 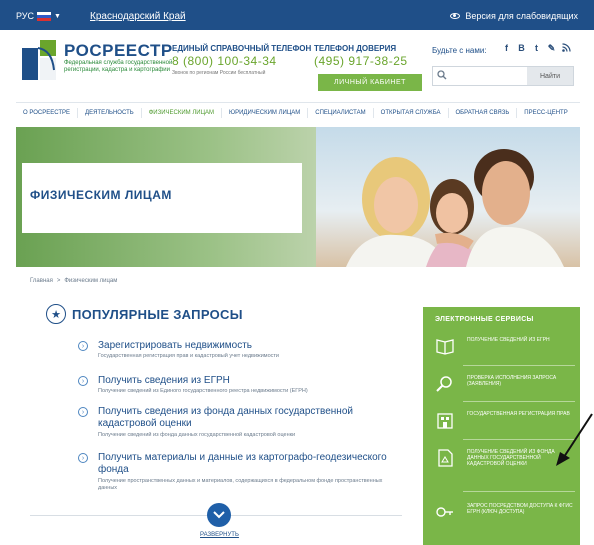 I want to click on nav-item-about: О РОСРЕЕСТРЕ, so click(x=47, y=112).